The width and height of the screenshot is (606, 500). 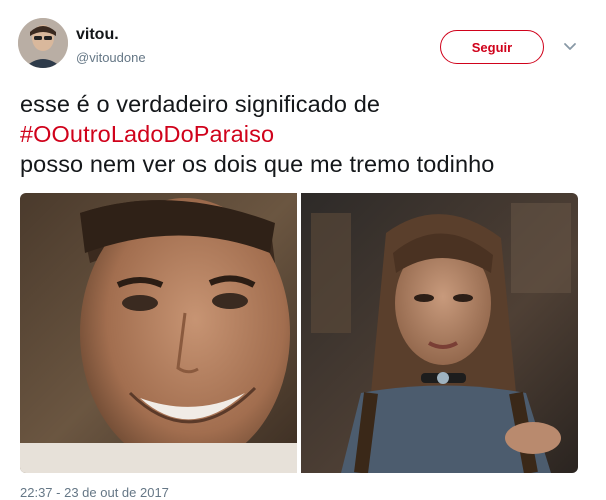 I want to click on avatar, so click(x=43, y=43).